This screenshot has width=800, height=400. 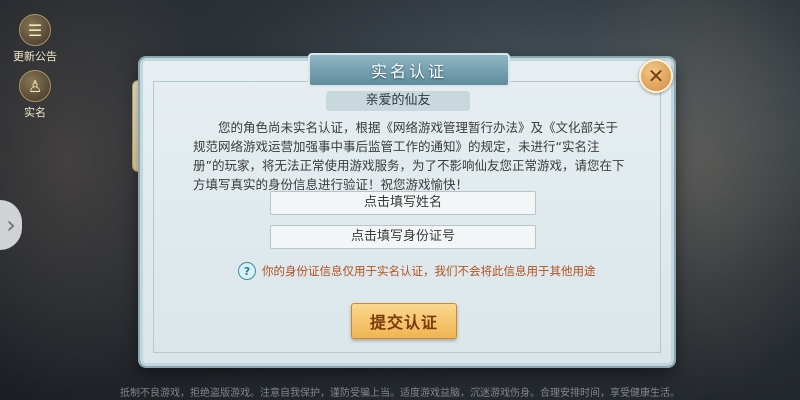 I want to click on close-icon: ✕, so click(x=656, y=76).